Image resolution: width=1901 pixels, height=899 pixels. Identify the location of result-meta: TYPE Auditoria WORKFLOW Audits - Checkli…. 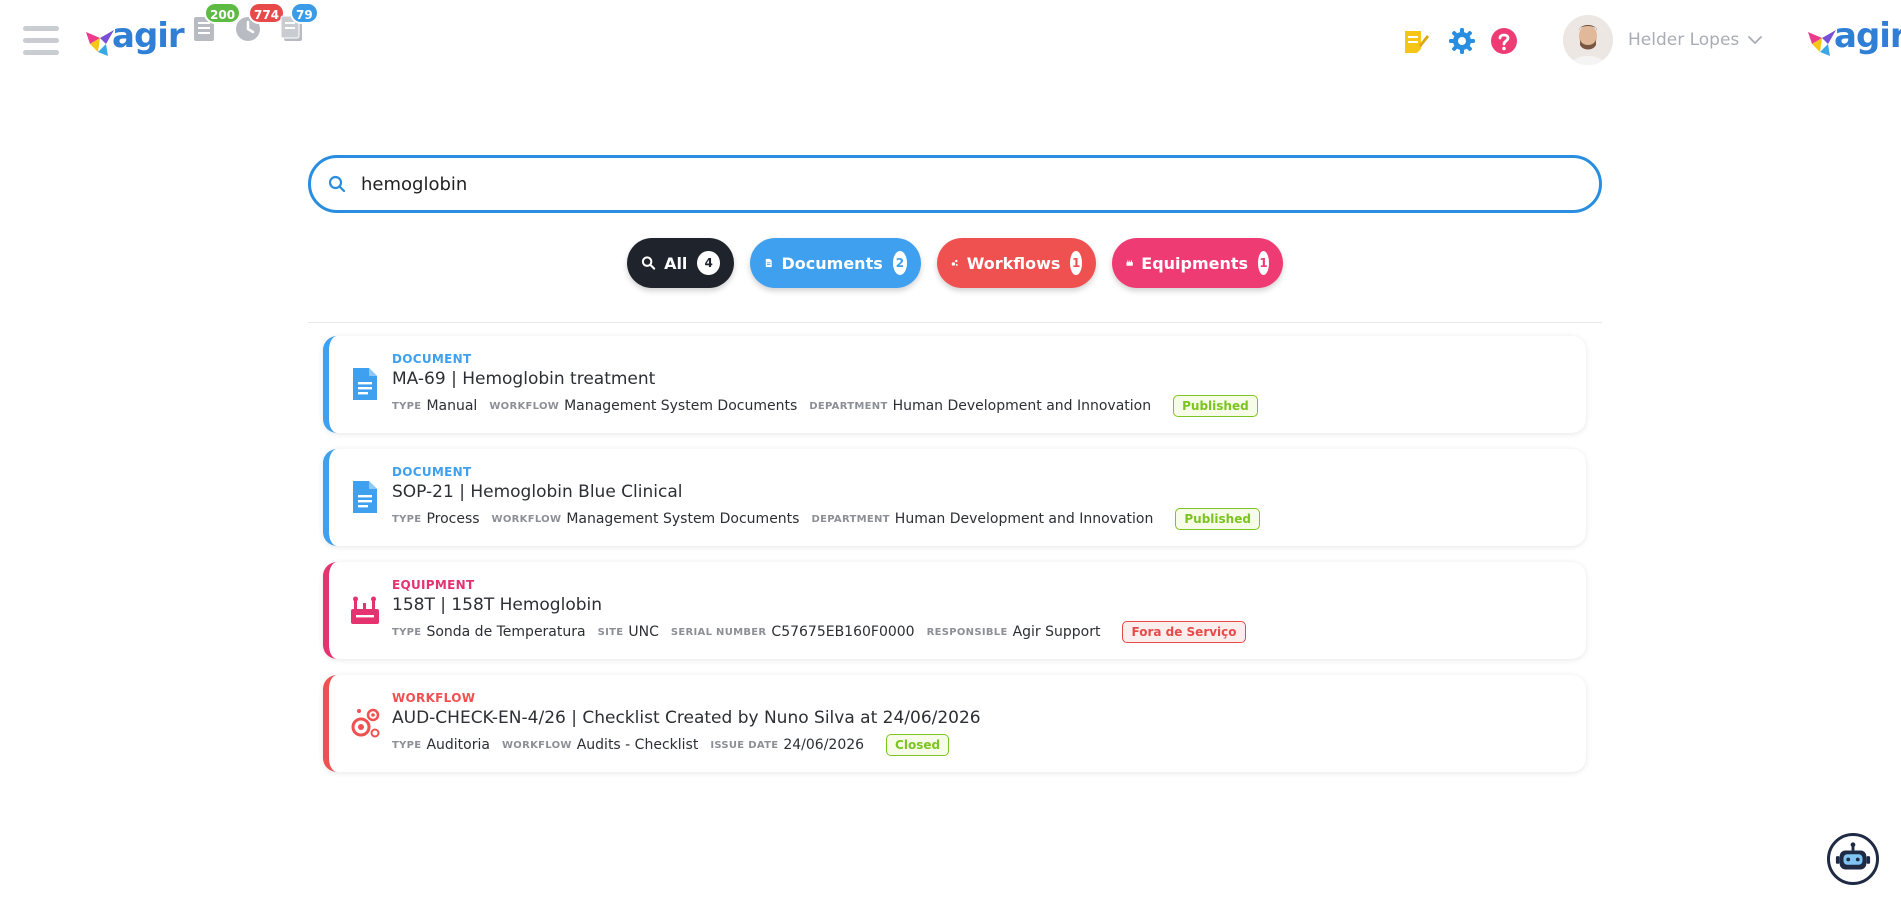
(979, 745).